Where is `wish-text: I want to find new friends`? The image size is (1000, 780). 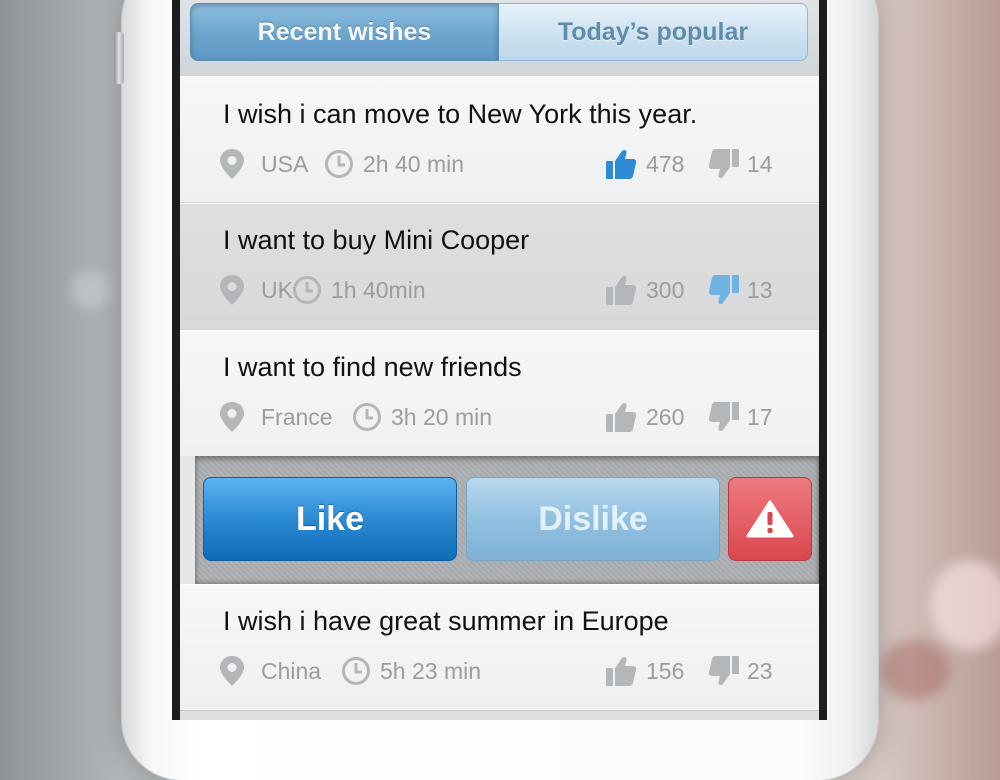
wish-text: I want to find new friends is located at coordinates (372, 367).